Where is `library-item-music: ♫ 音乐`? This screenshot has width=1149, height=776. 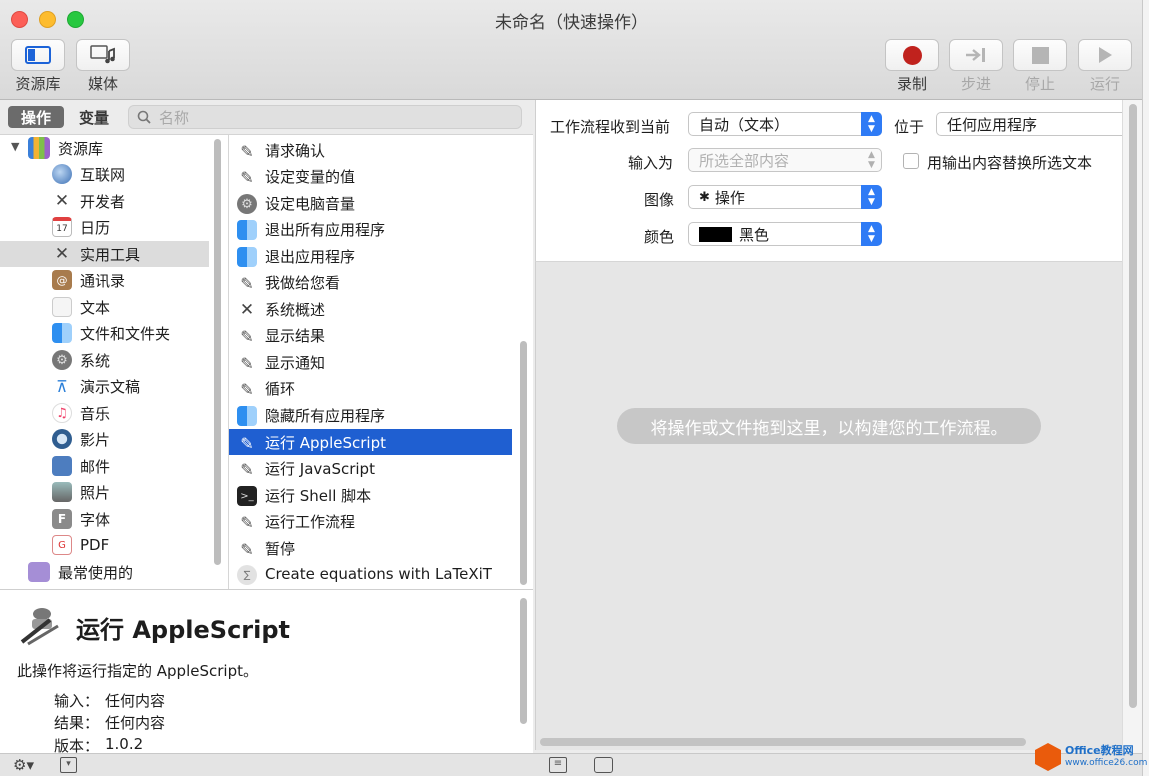
library-item-music: ♫ 音乐 is located at coordinates (104, 413).